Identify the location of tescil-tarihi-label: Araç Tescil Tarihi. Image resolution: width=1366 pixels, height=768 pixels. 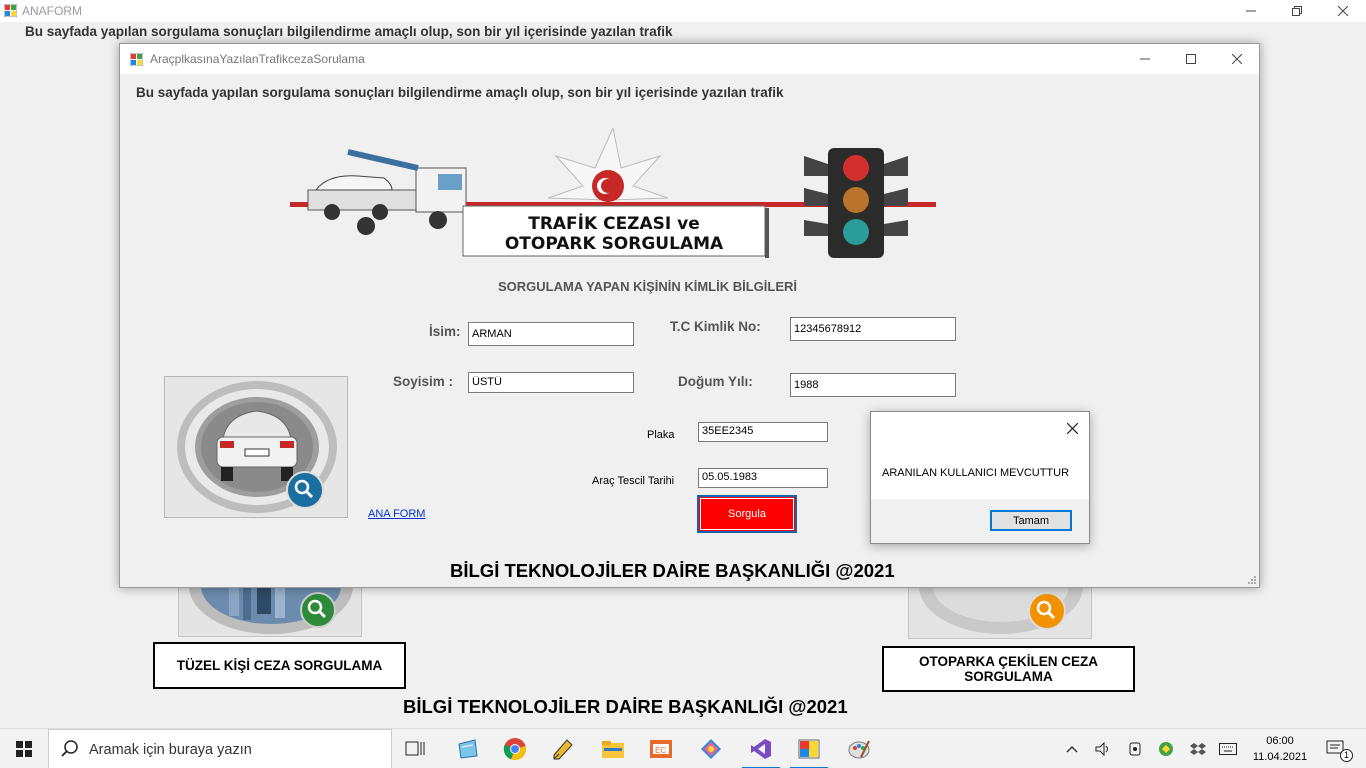
(633, 481).